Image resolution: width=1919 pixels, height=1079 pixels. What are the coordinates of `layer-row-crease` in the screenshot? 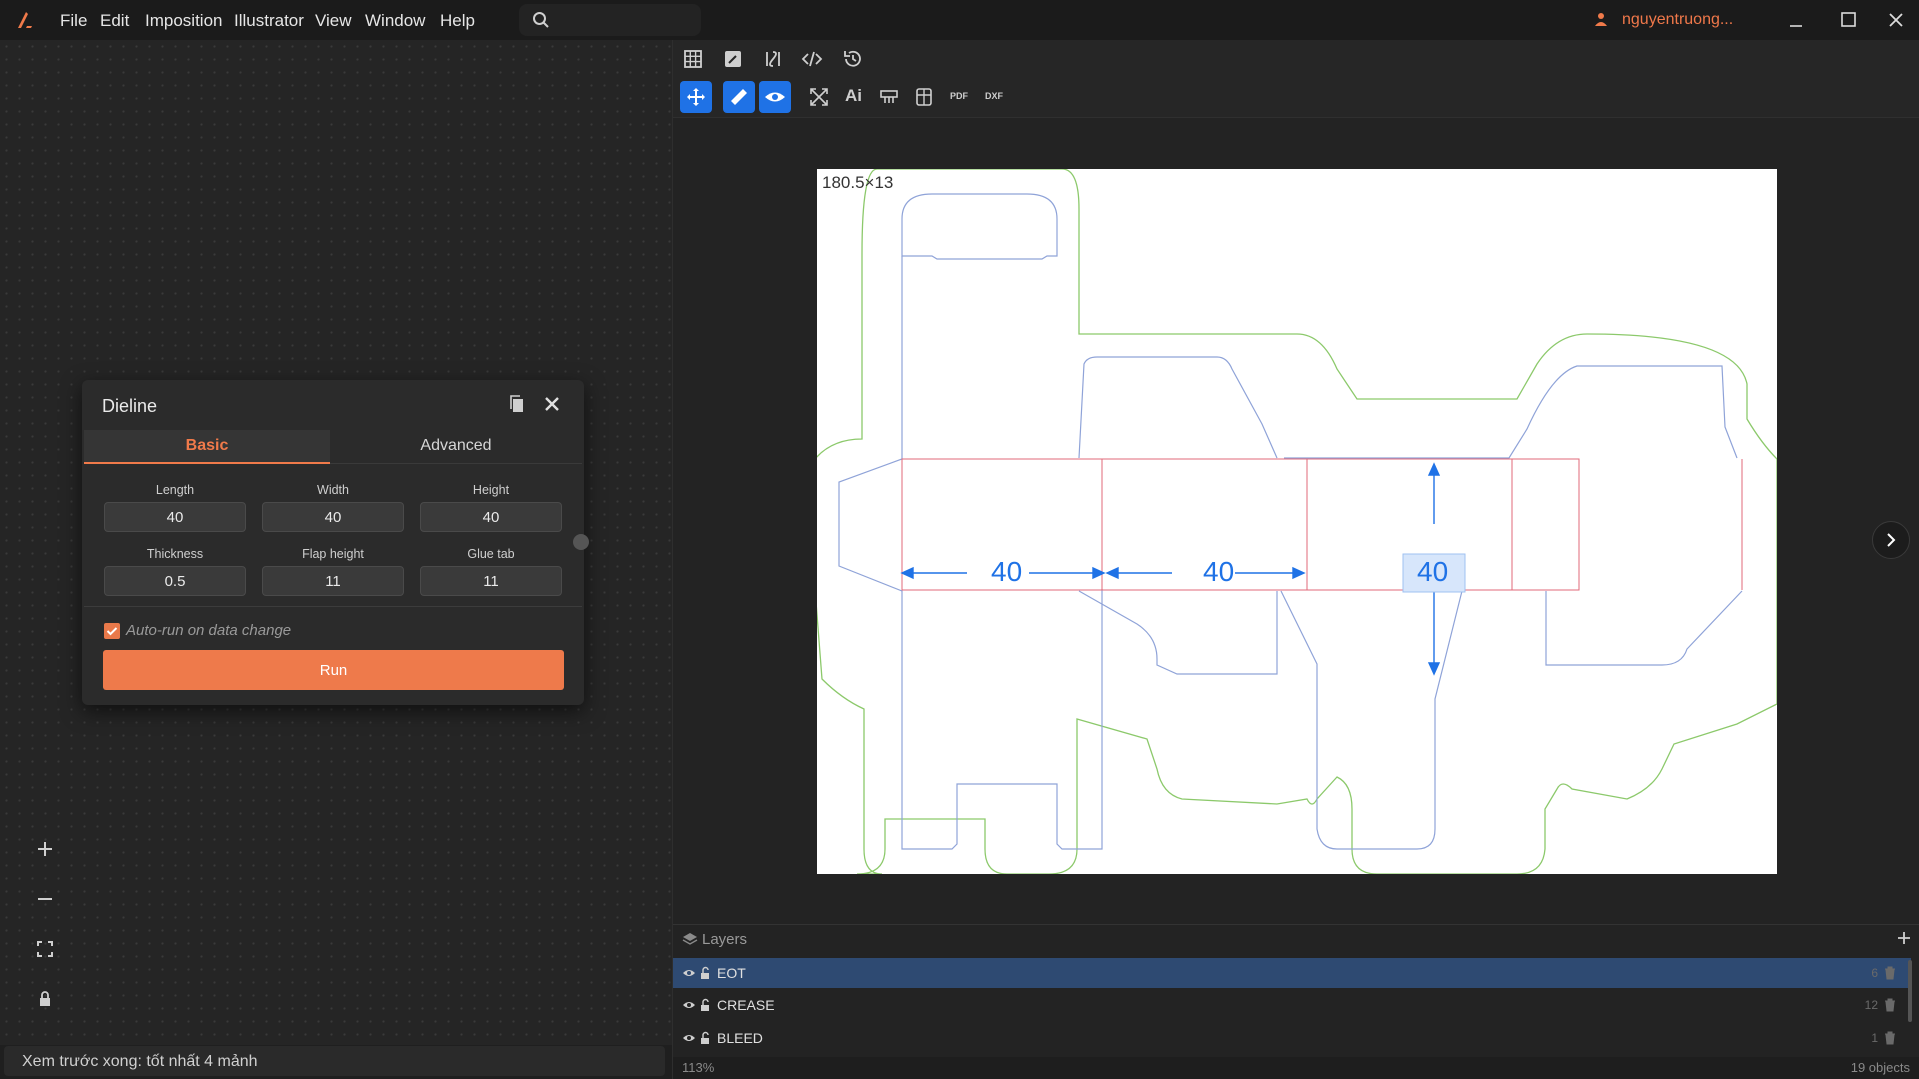 It's located at (1292, 1005).